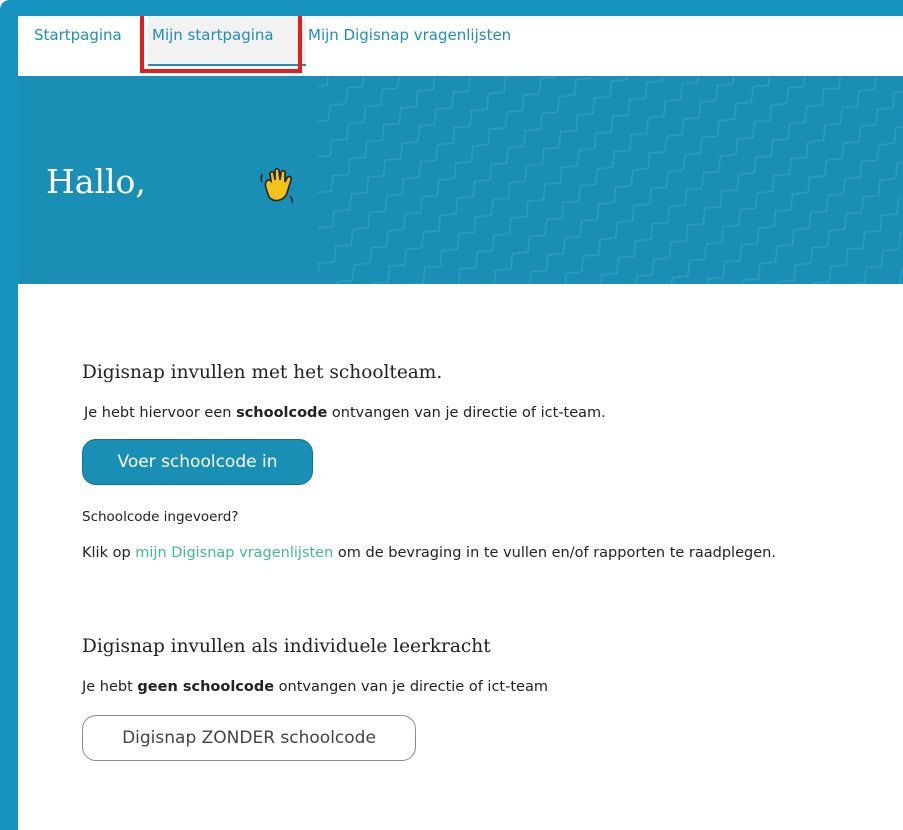 This screenshot has height=830, width=903. Describe the element at coordinates (197, 462) in the screenshot. I see `enter-schoolcode-button: Voer schoolcode in` at that location.